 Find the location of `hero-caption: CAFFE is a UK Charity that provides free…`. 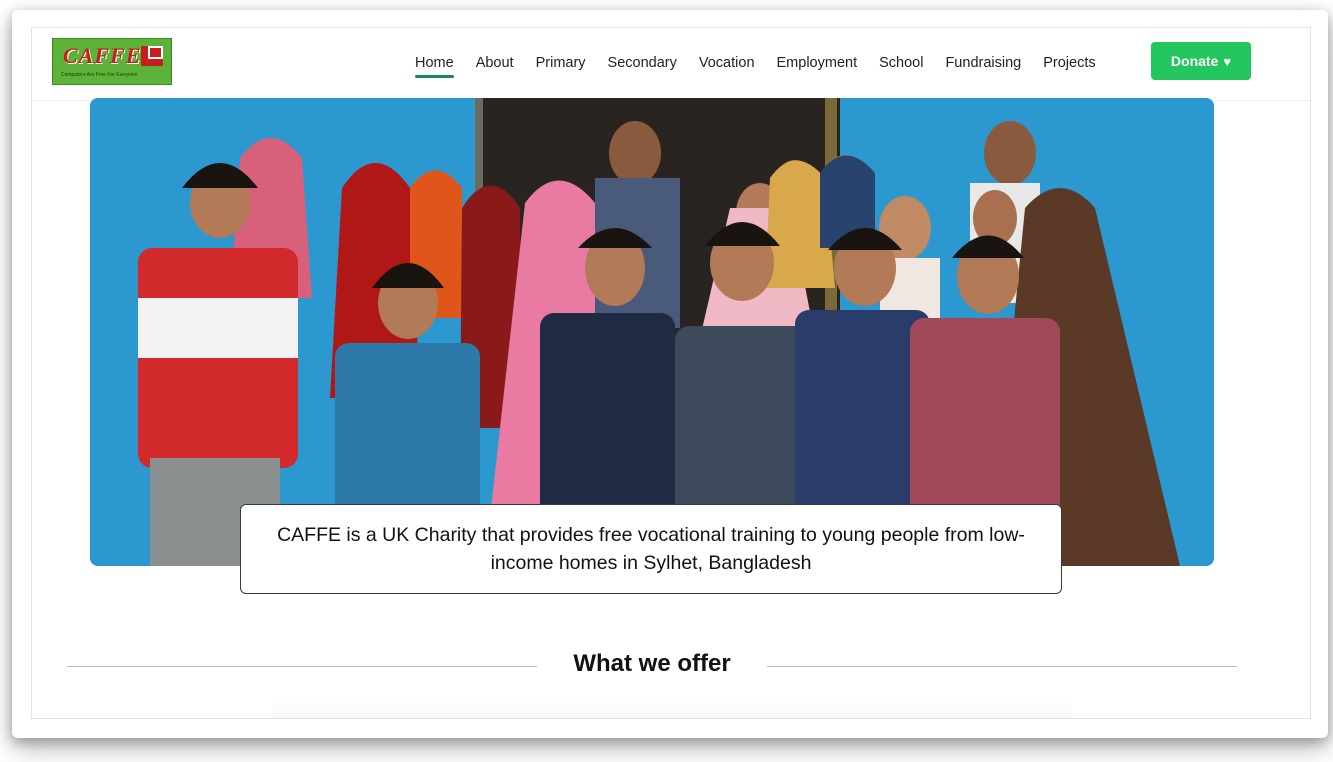

hero-caption: CAFFE is a UK Charity that provides free… is located at coordinates (651, 549).